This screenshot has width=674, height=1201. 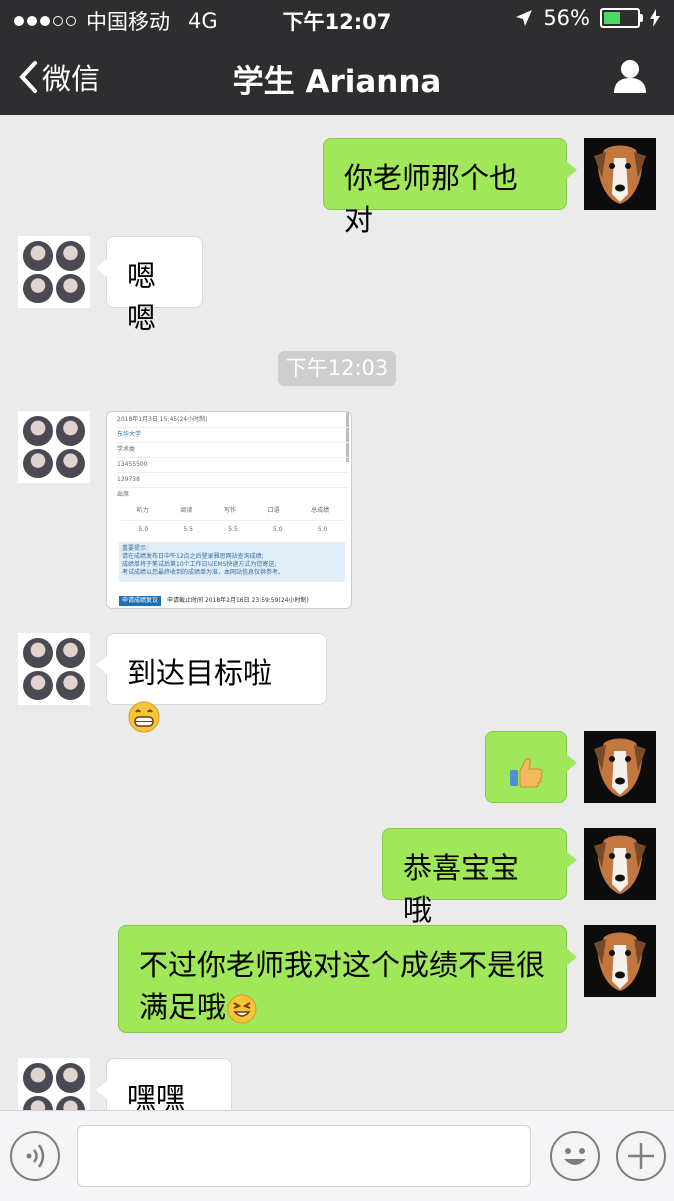 What do you see at coordinates (140, 601) in the screenshot?
I see `review-request-button: 申请成绩复议` at bounding box center [140, 601].